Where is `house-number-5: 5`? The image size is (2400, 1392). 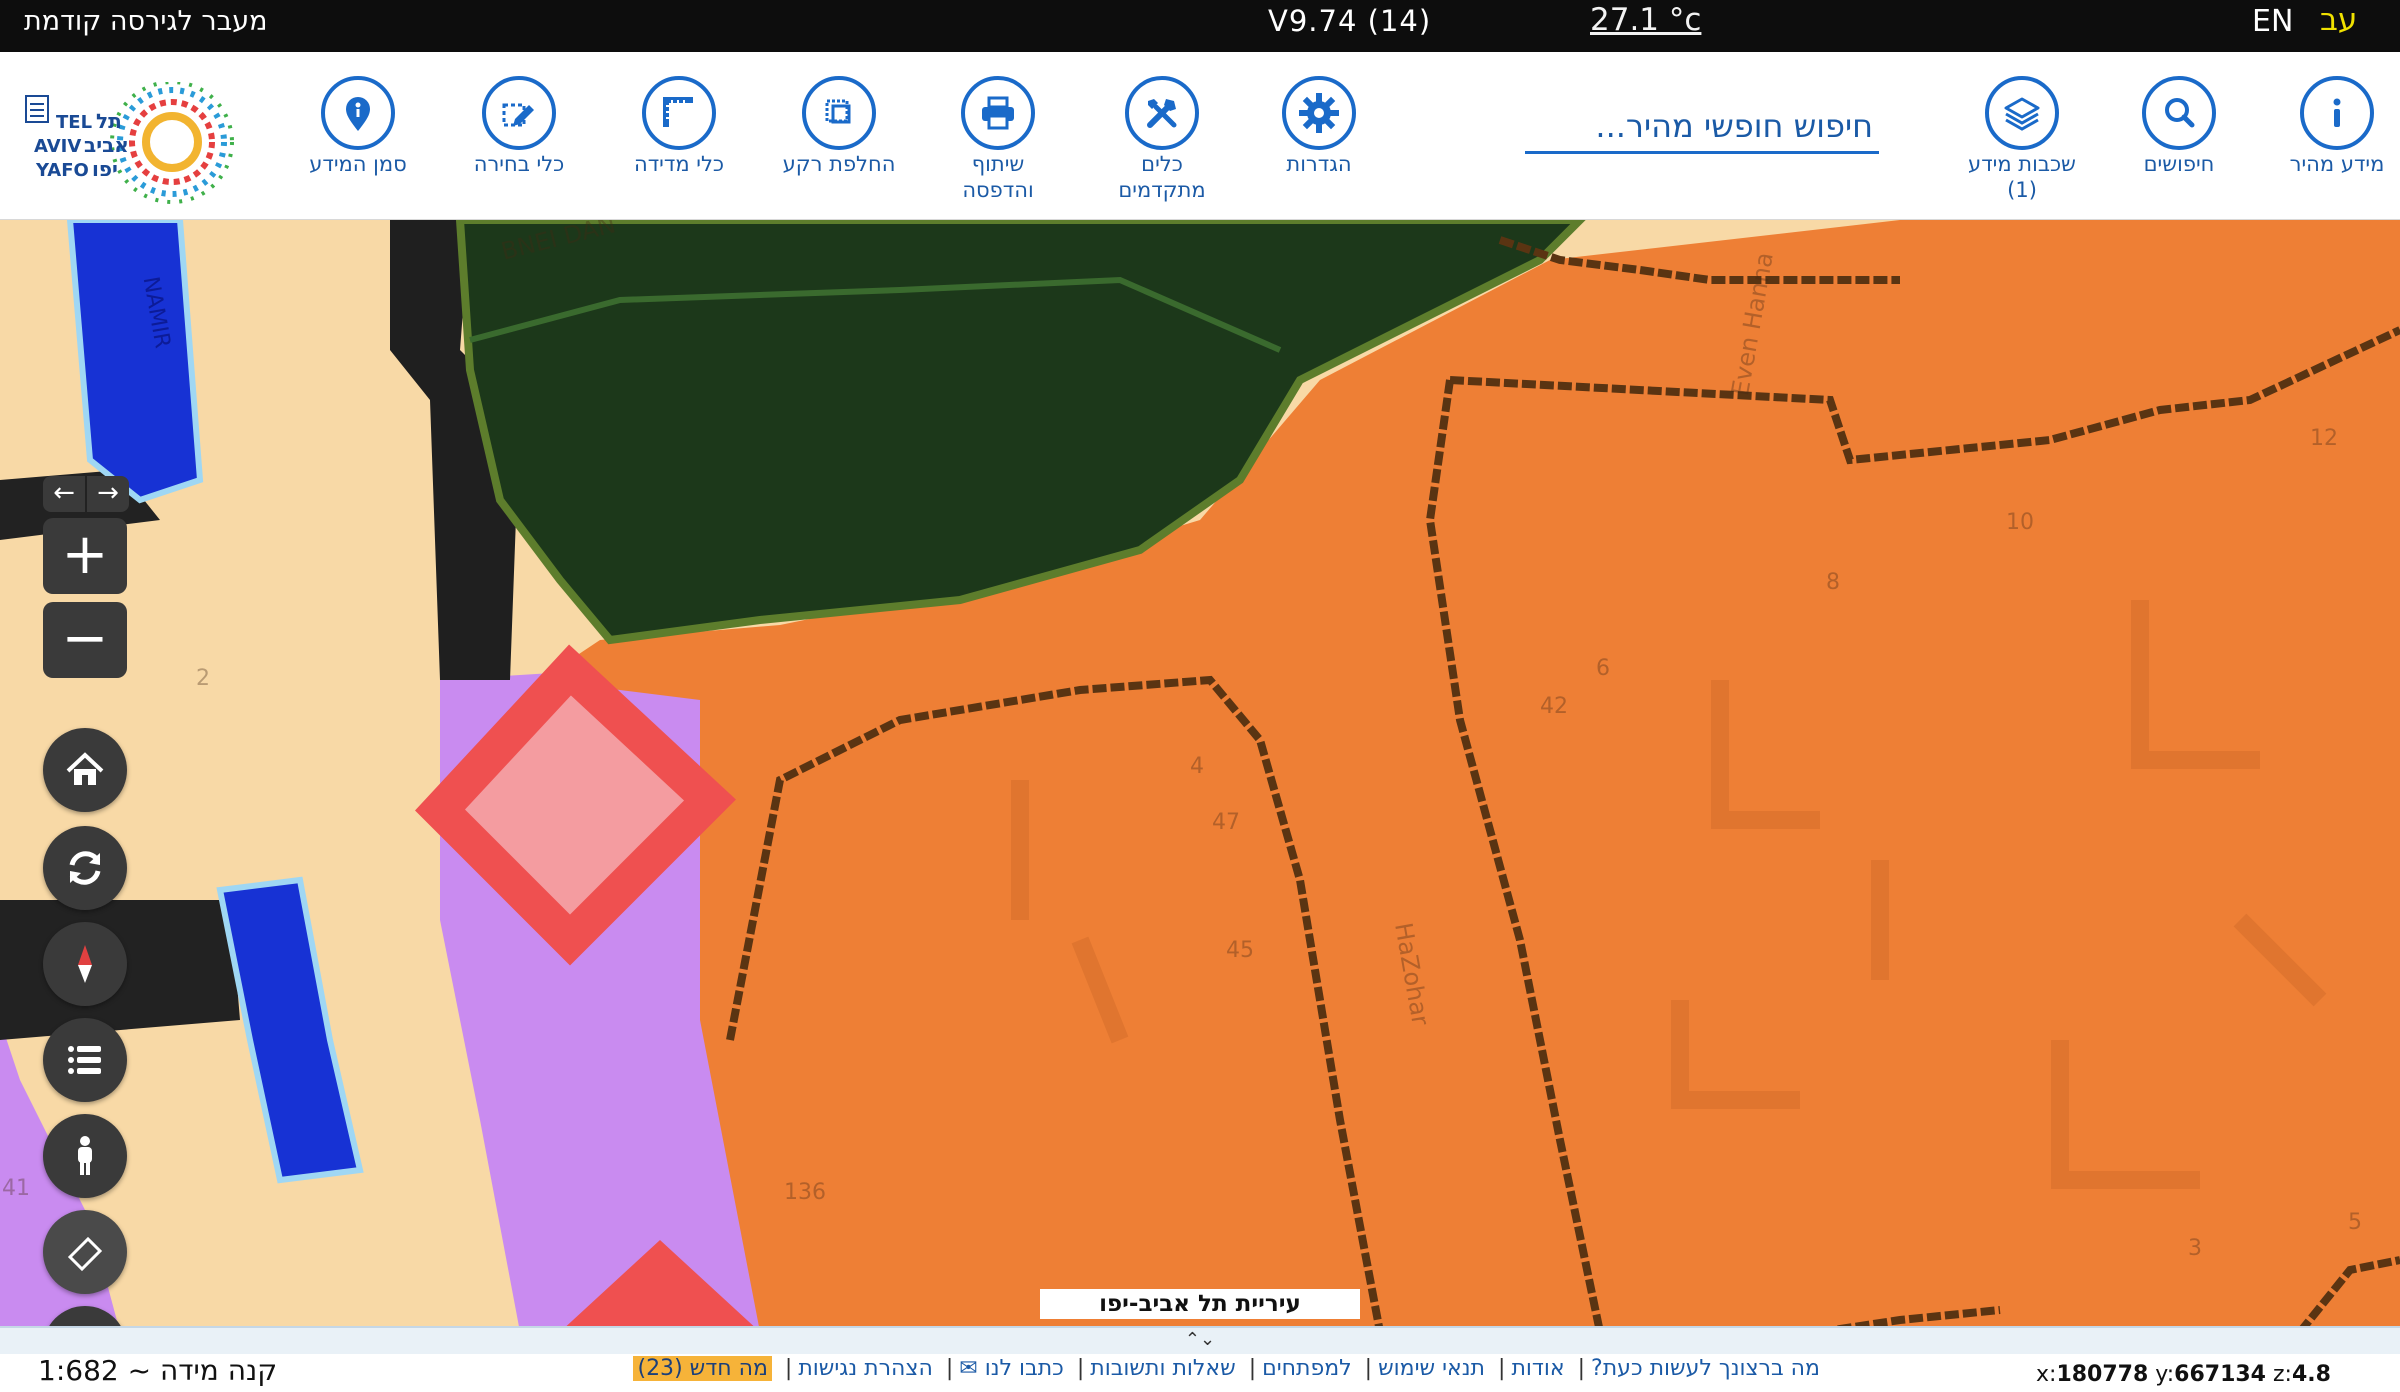 house-number-5: 5 is located at coordinates (2355, 1222).